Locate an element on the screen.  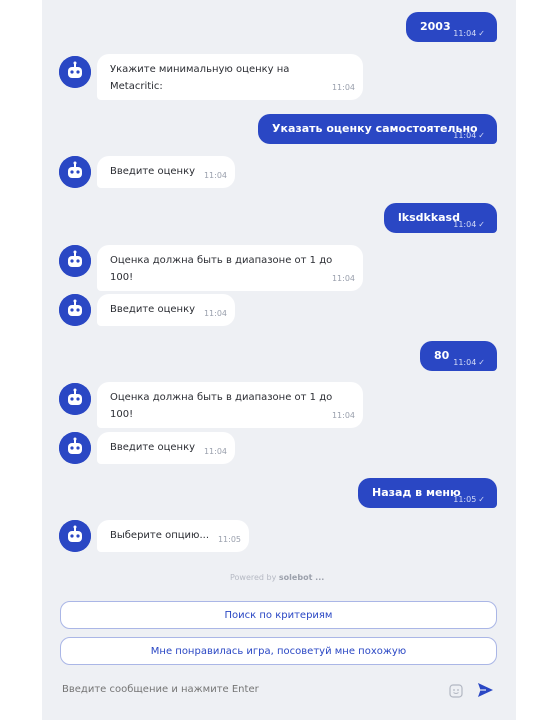
emoji-button is located at coordinates (456, 690).